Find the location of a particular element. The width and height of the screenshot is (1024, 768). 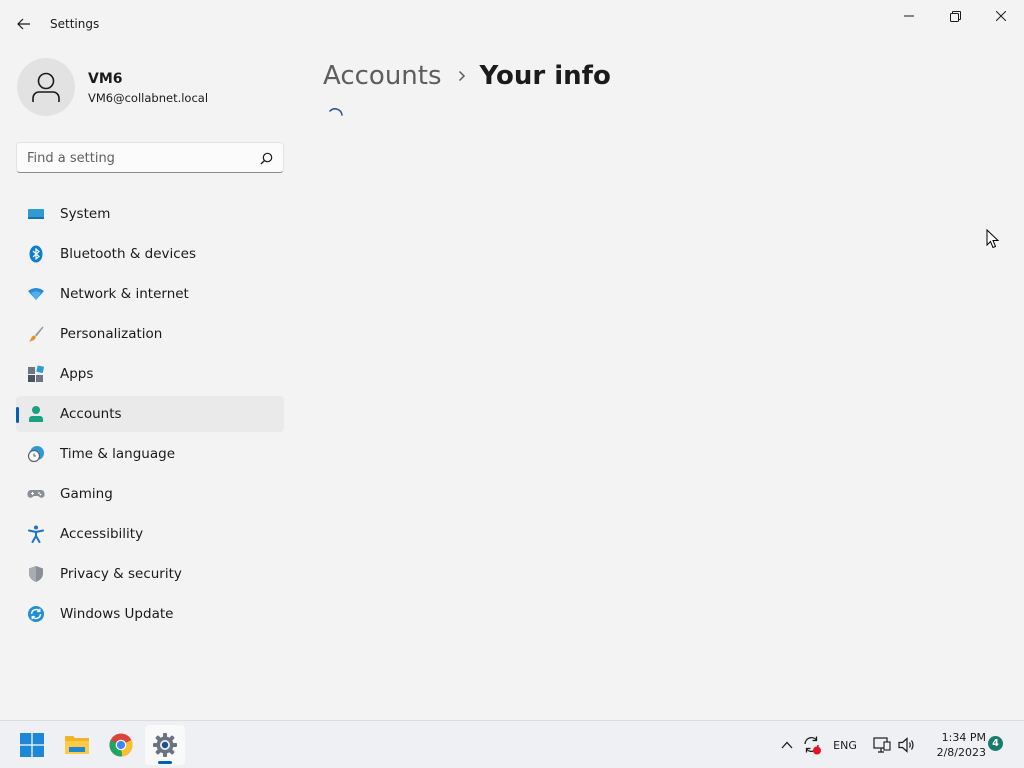

chevron-up-icon is located at coordinates (787, 745).